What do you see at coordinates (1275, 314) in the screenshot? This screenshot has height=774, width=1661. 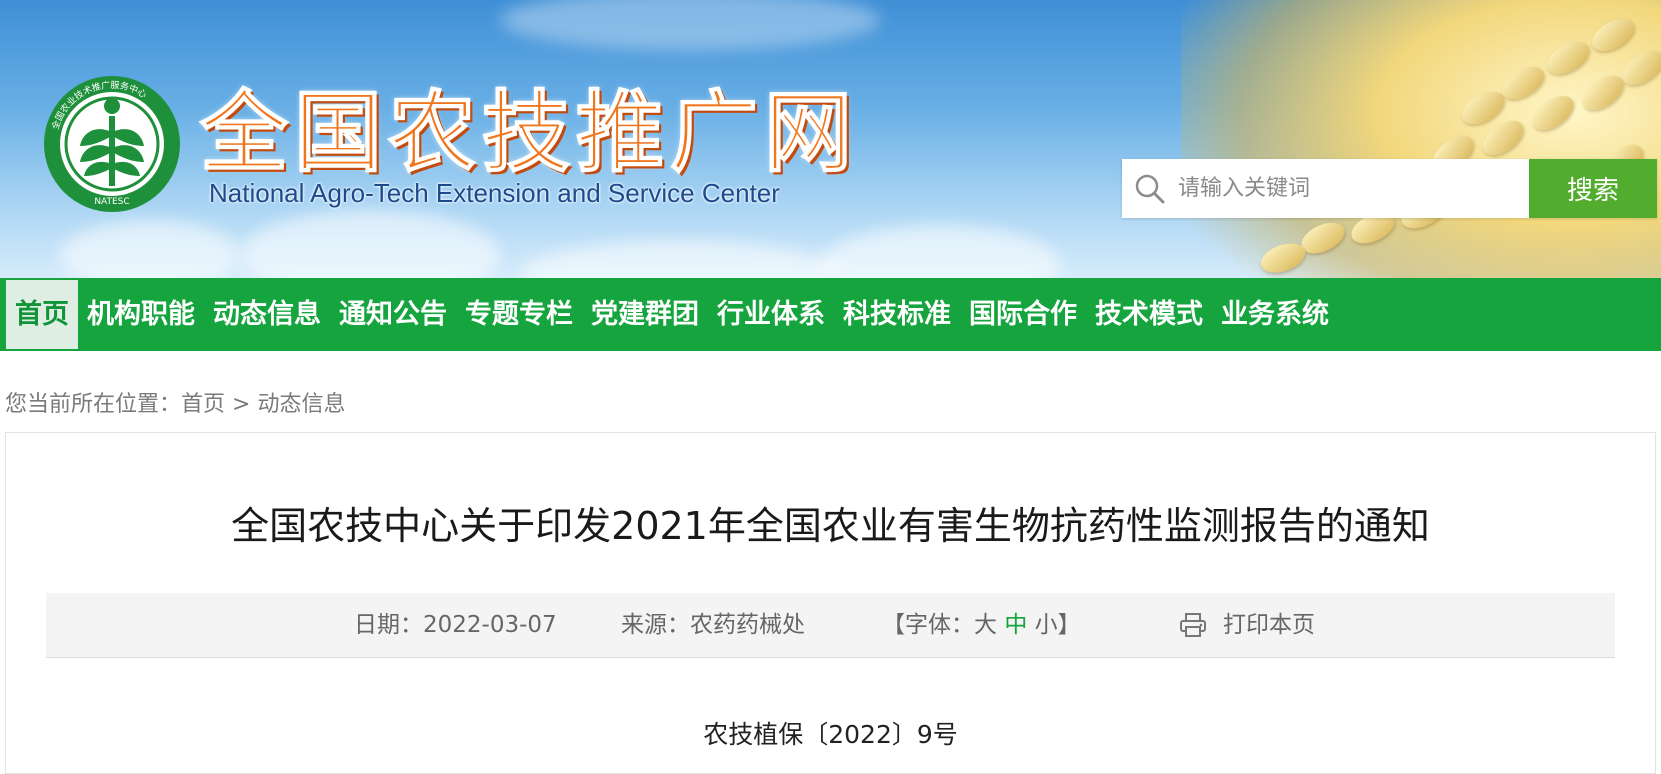 I see `nav-item-systems: 业务系统` at bounding box center [1275, 314].